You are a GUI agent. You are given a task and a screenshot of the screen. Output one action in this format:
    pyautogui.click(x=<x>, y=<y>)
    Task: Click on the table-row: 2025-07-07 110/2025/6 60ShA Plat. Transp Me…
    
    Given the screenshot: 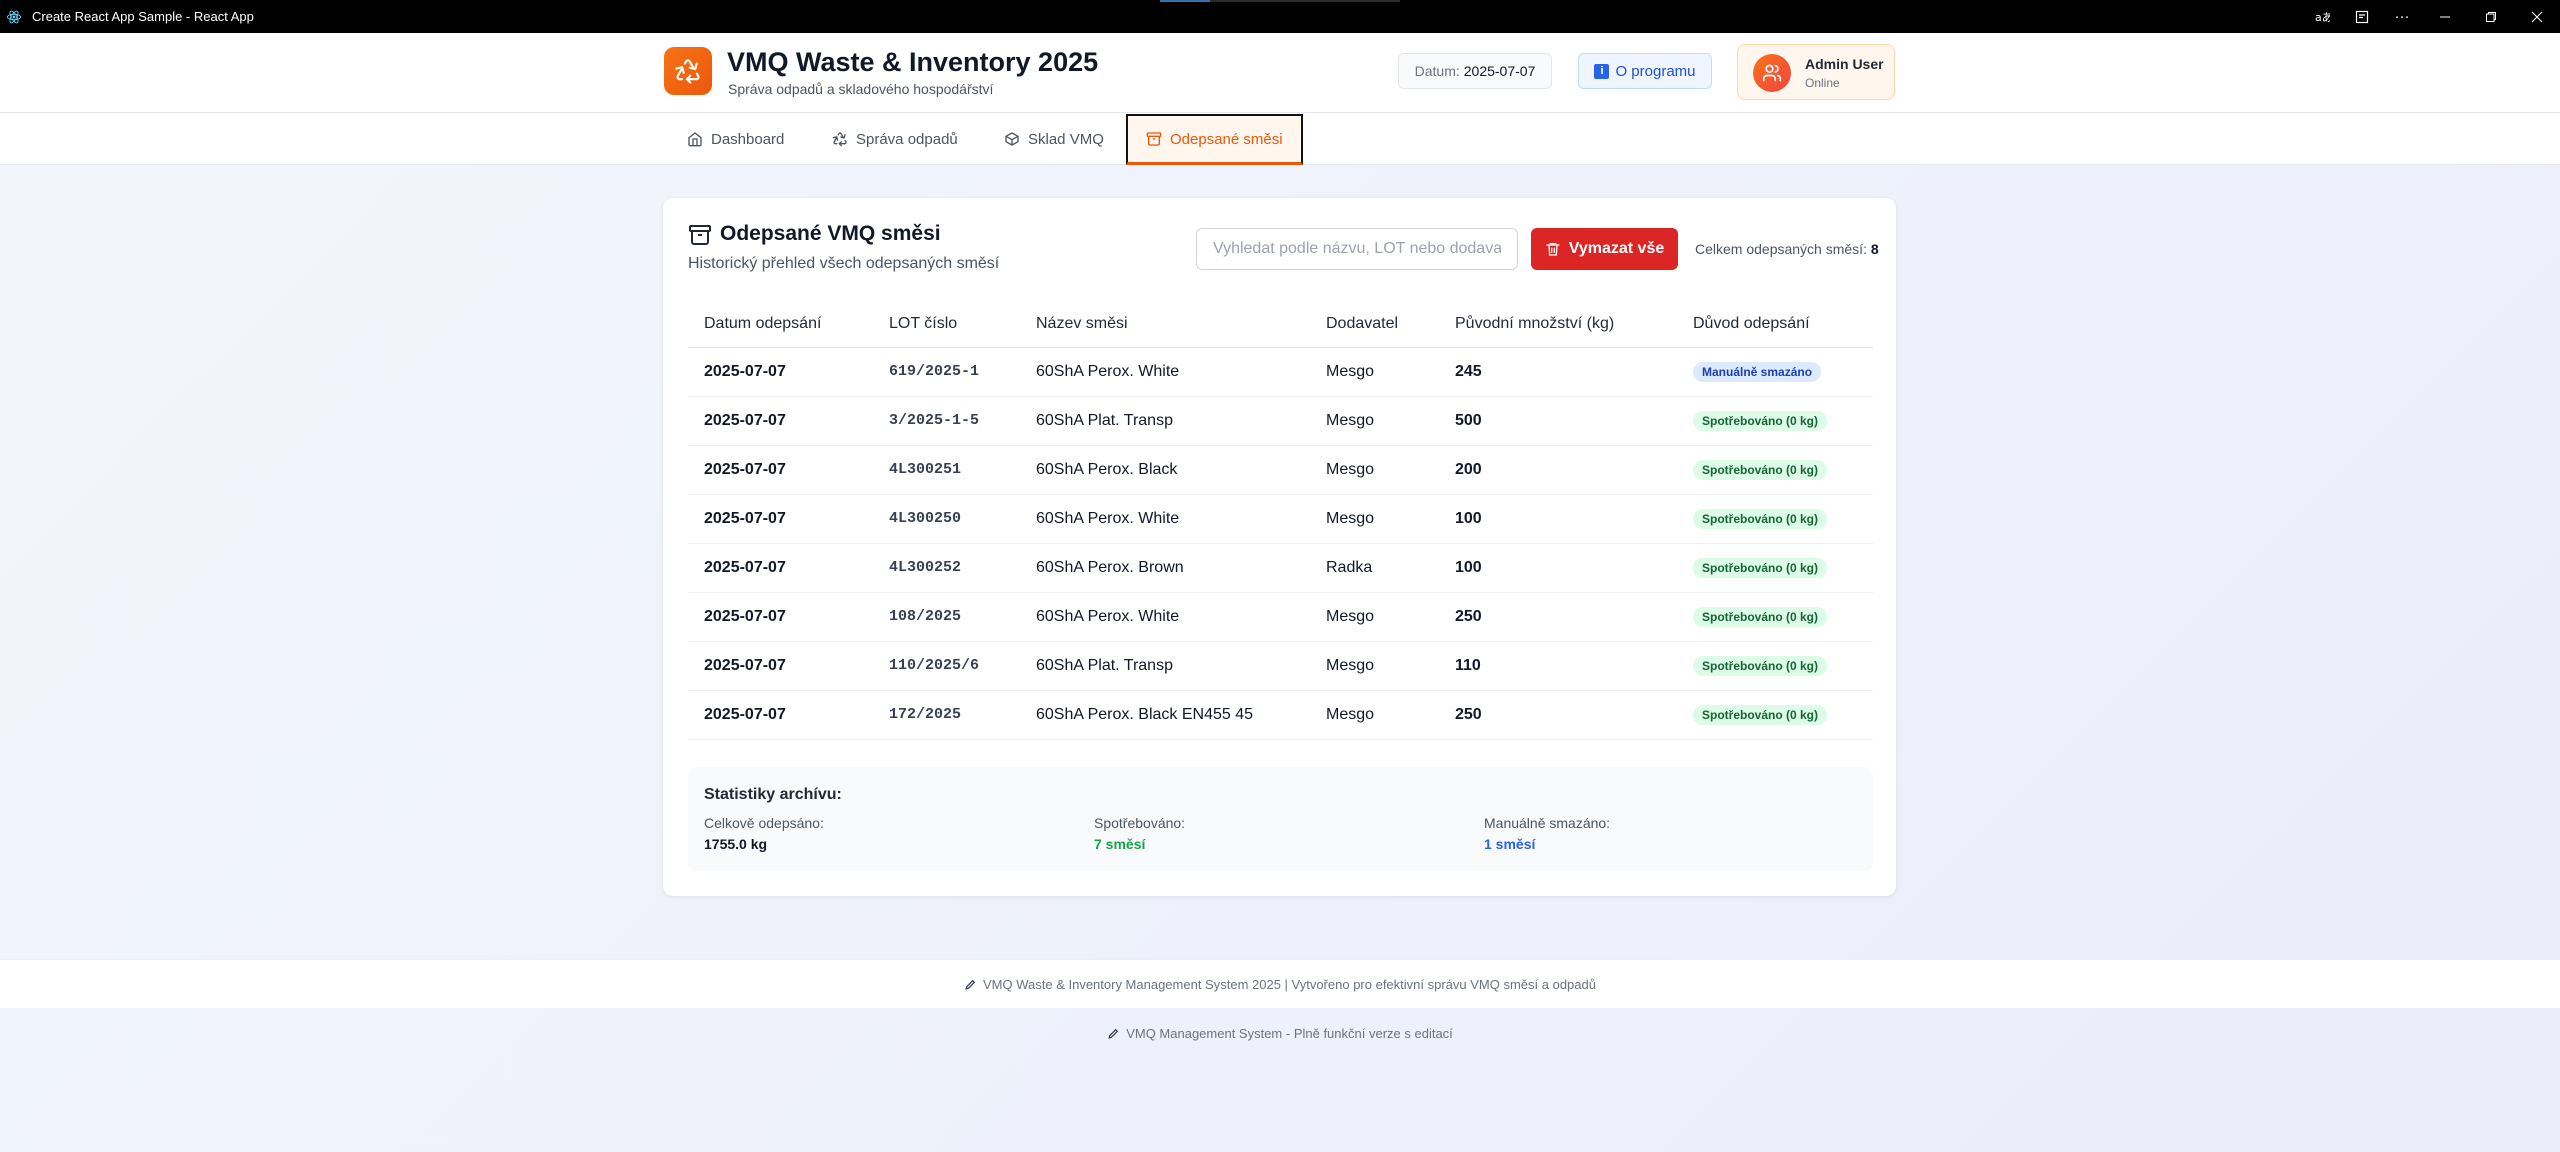 What is the action you would take?
    pyautogui.click(x=1280, y=666)
    